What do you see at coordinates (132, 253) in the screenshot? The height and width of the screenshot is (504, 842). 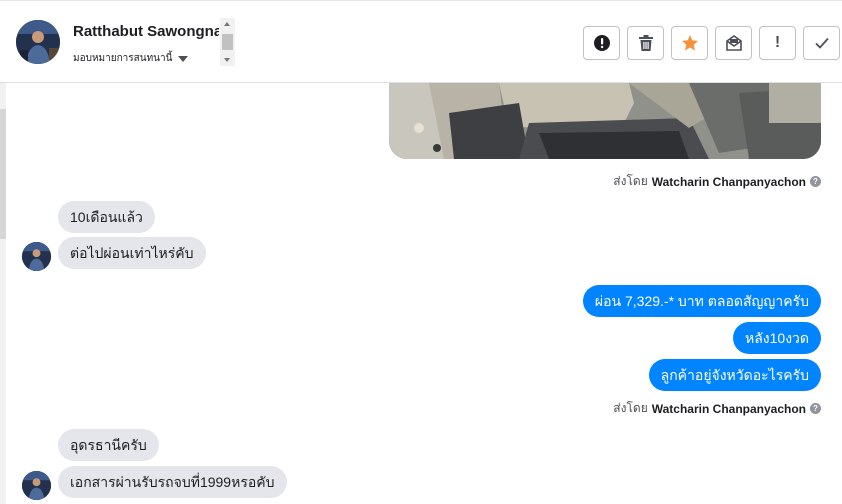 I see `incoming-message: ต่อไปผ่อนเท่าไหร่คับ` at bounding box center [132, 253].